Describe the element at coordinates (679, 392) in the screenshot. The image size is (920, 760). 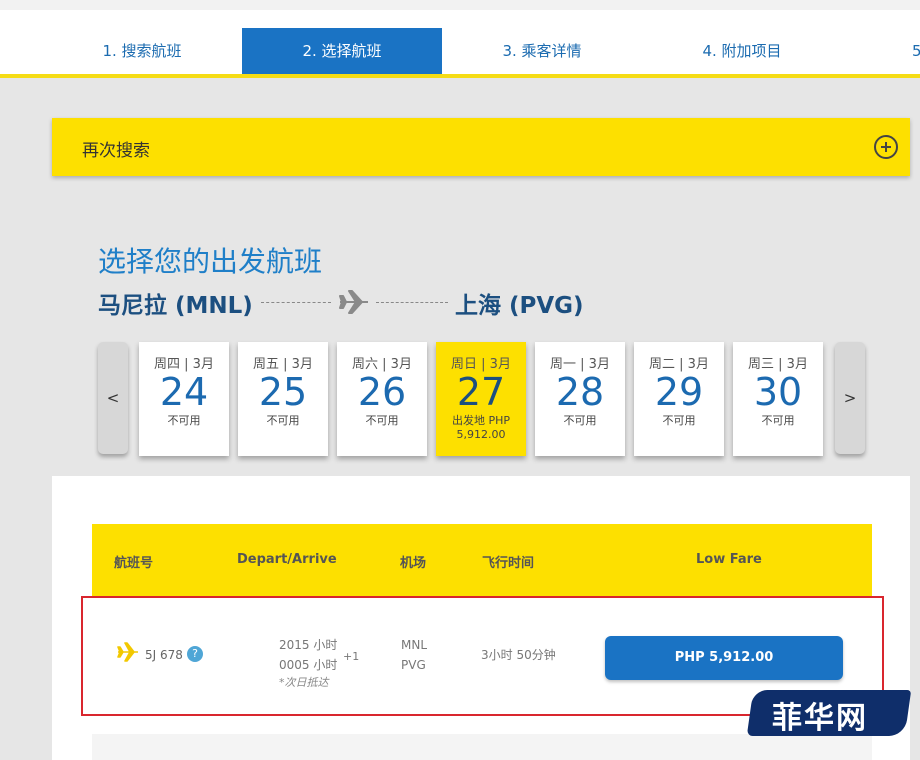
I see `date-day: 29` at that location.